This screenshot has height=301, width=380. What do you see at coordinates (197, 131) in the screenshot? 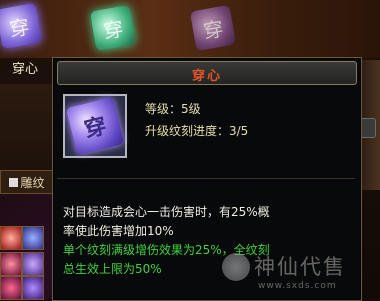
I see `upgrade-progress-text: 升级纹刻进度：3/5` at bounding box center [197, 131].